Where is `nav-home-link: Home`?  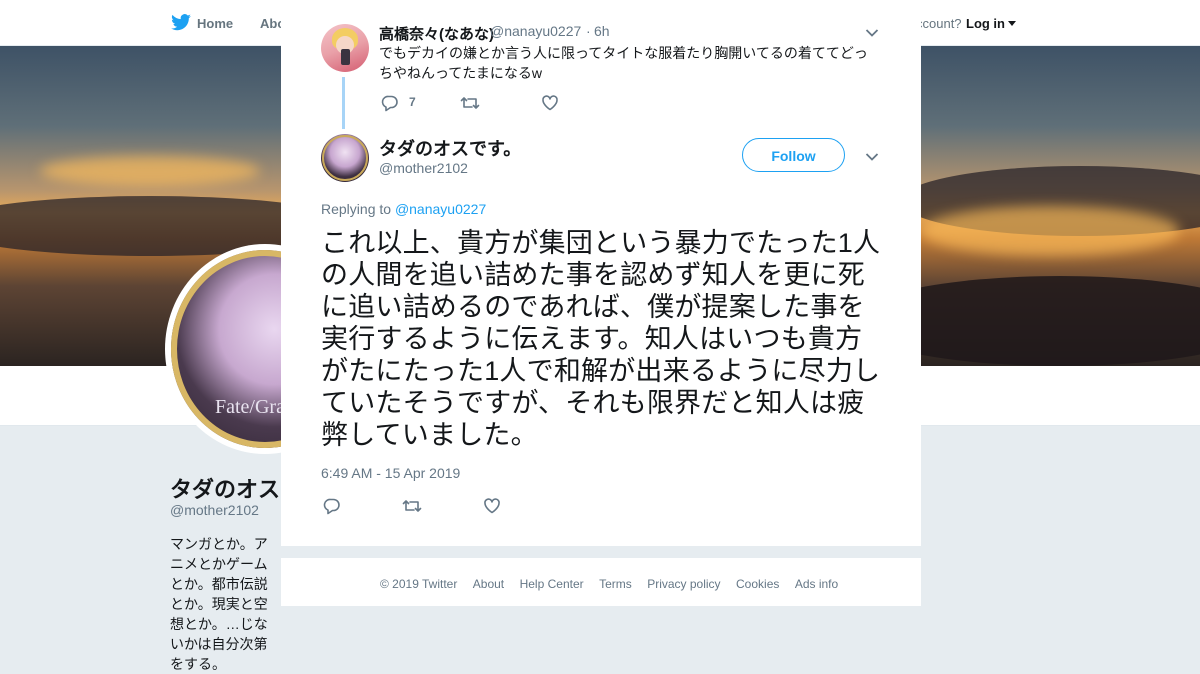 nav-home-link: Home is located at coordinates (215, 23).